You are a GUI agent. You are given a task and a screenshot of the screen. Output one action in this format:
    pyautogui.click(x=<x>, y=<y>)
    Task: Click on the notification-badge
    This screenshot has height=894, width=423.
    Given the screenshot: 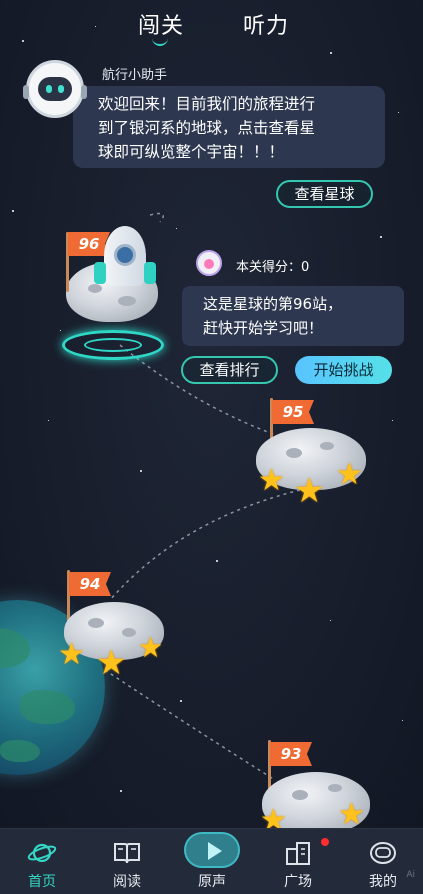 What is the action you would take?
    pyautogui.click(x=325, y=842)
    